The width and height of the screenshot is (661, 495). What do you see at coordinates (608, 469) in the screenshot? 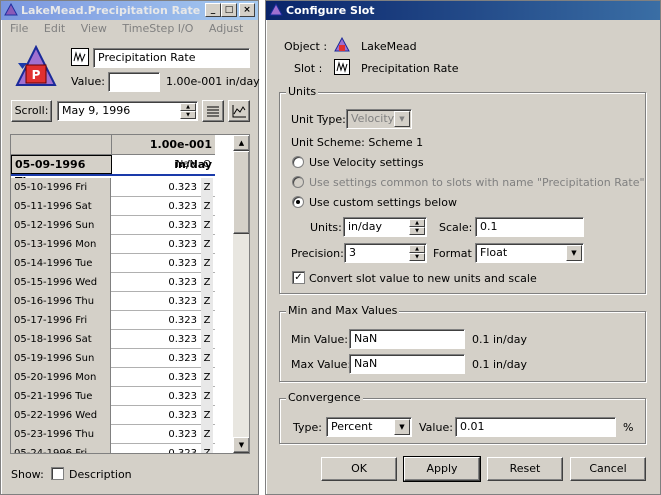
I see `cancel-button: Cancel` at bounding box center [608, 469].